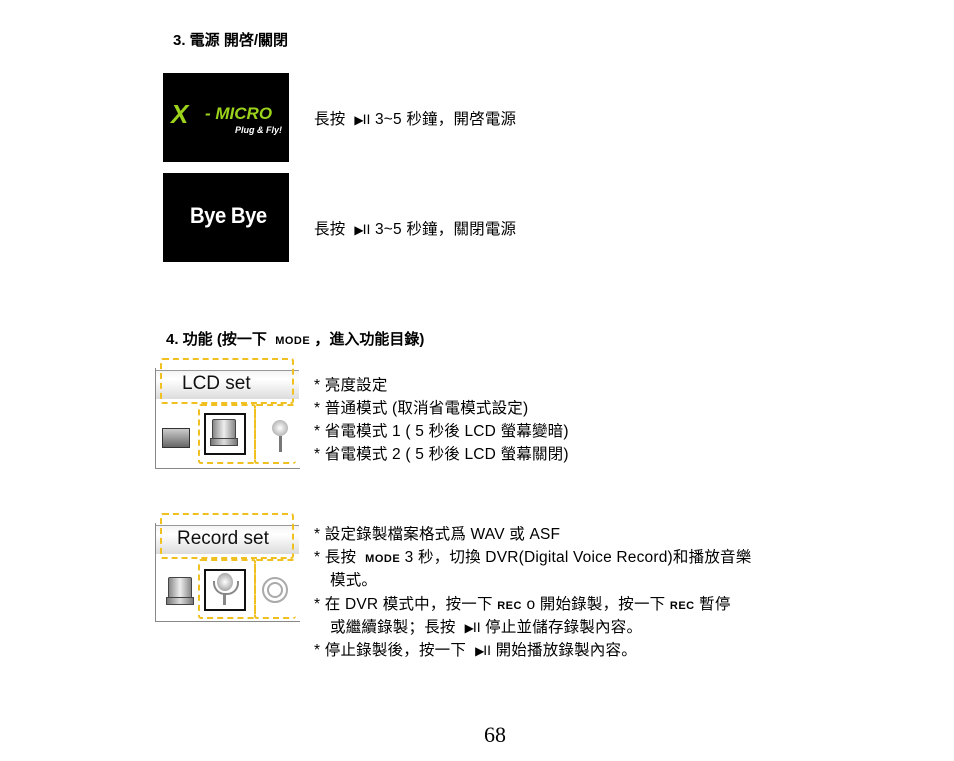  Describe the element at coordinates (415, 119) in the screenshot. I see `power-on-instruction: 長按 ▶II 3~5 秒鐘，開啓電源` at that location.